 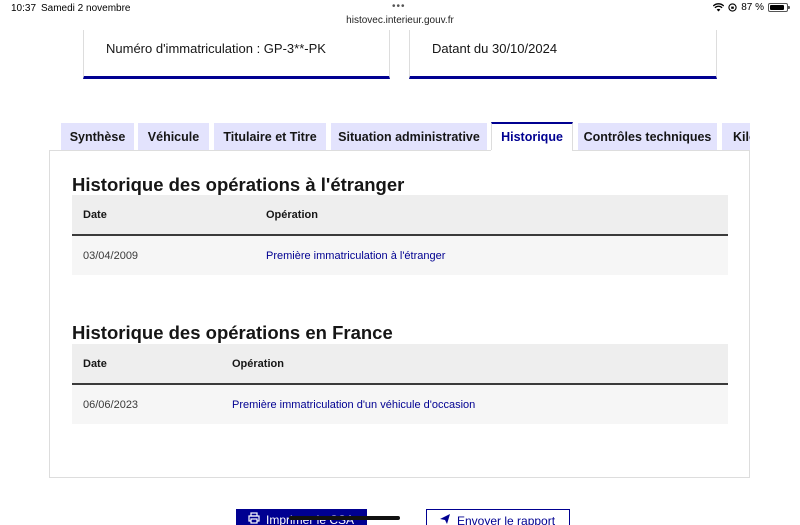 What do you see at coordinates (399, 6) in the screenshot?
I see `multitasking-dots-icon: •••` at bounding box center [399, 6].